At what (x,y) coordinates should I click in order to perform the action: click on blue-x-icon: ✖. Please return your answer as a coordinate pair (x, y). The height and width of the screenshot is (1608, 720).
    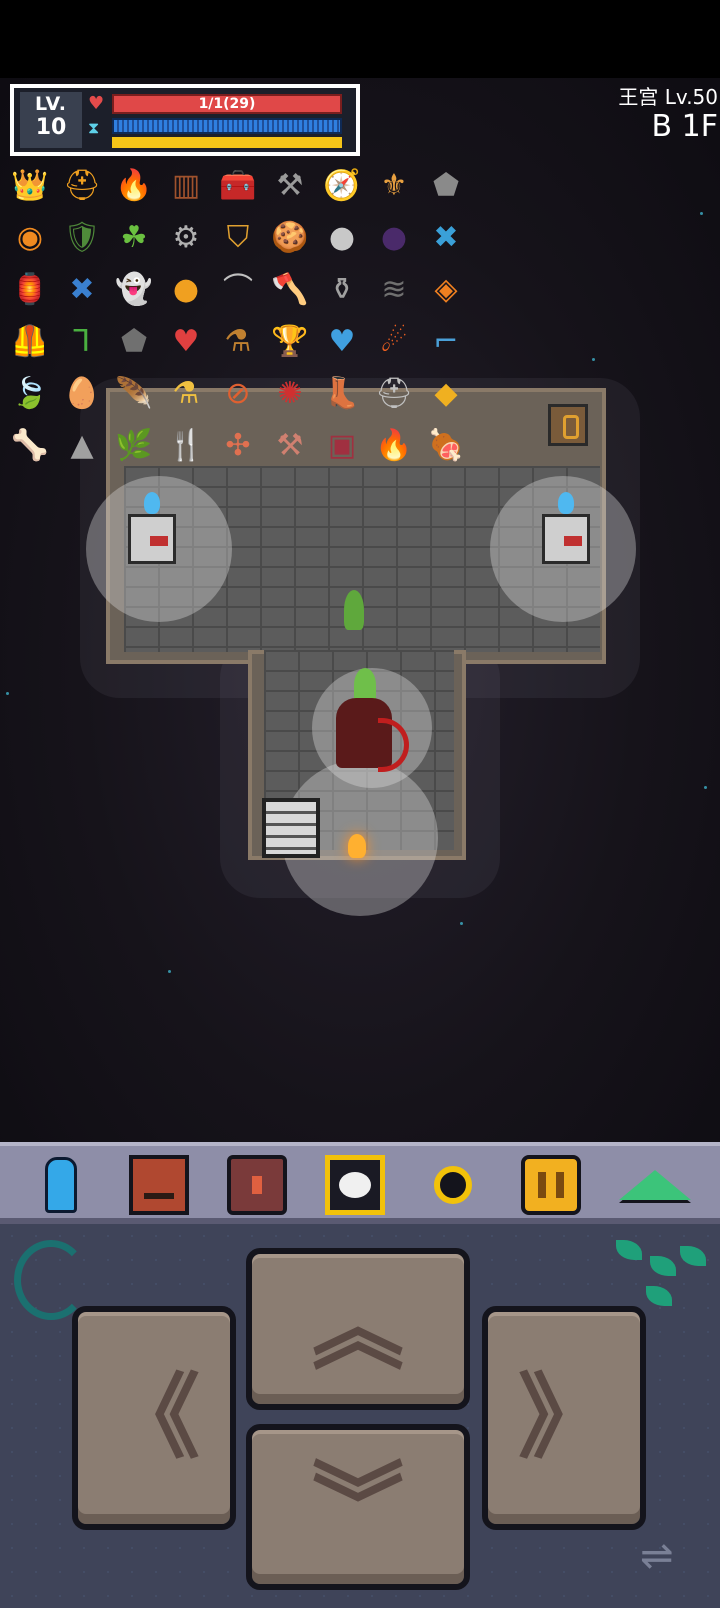
    Looking at the image, I should click on (82, 290).